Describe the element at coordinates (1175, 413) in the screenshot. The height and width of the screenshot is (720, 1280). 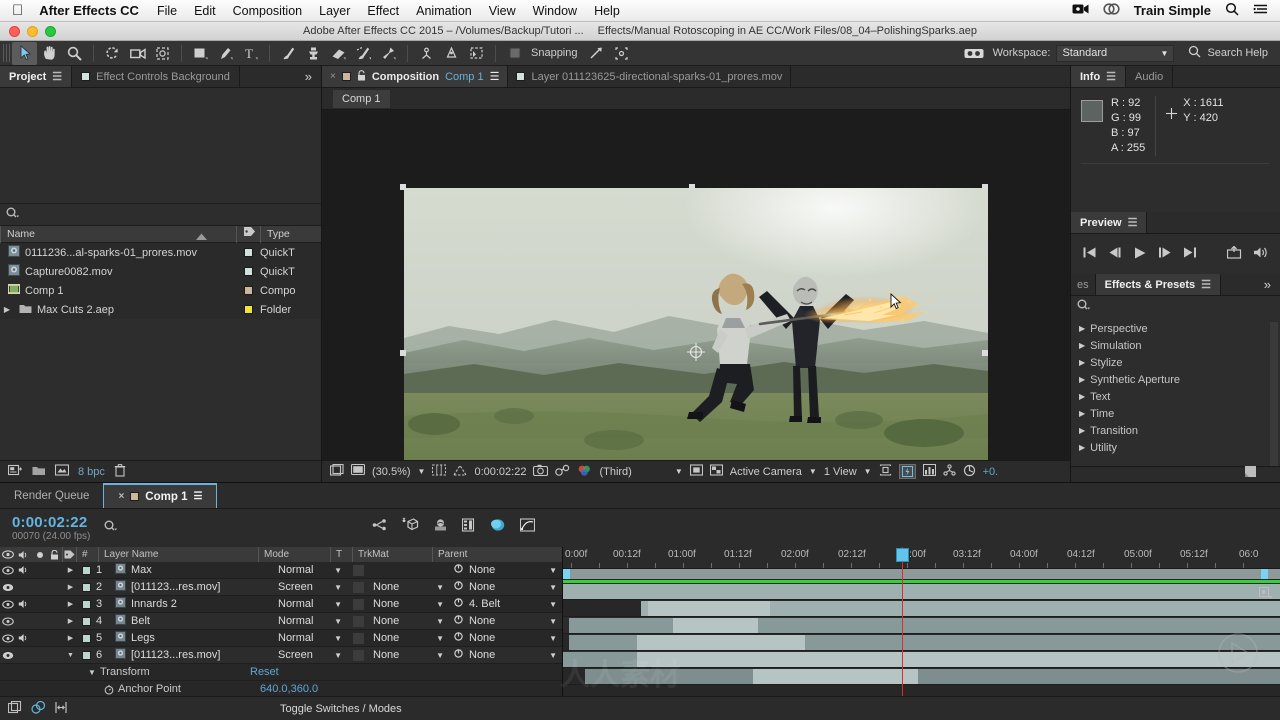
I see `effects-category-time: ▶ Time` at that location.